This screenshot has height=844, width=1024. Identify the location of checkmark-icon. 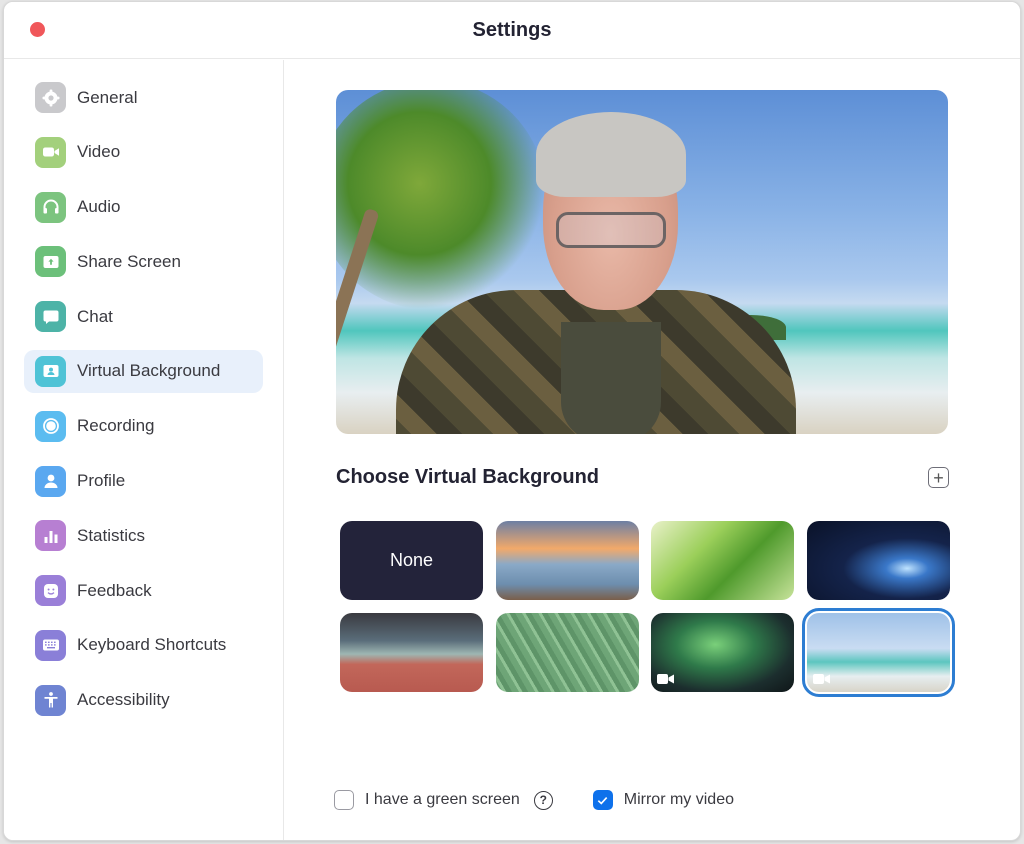
(603, 800).